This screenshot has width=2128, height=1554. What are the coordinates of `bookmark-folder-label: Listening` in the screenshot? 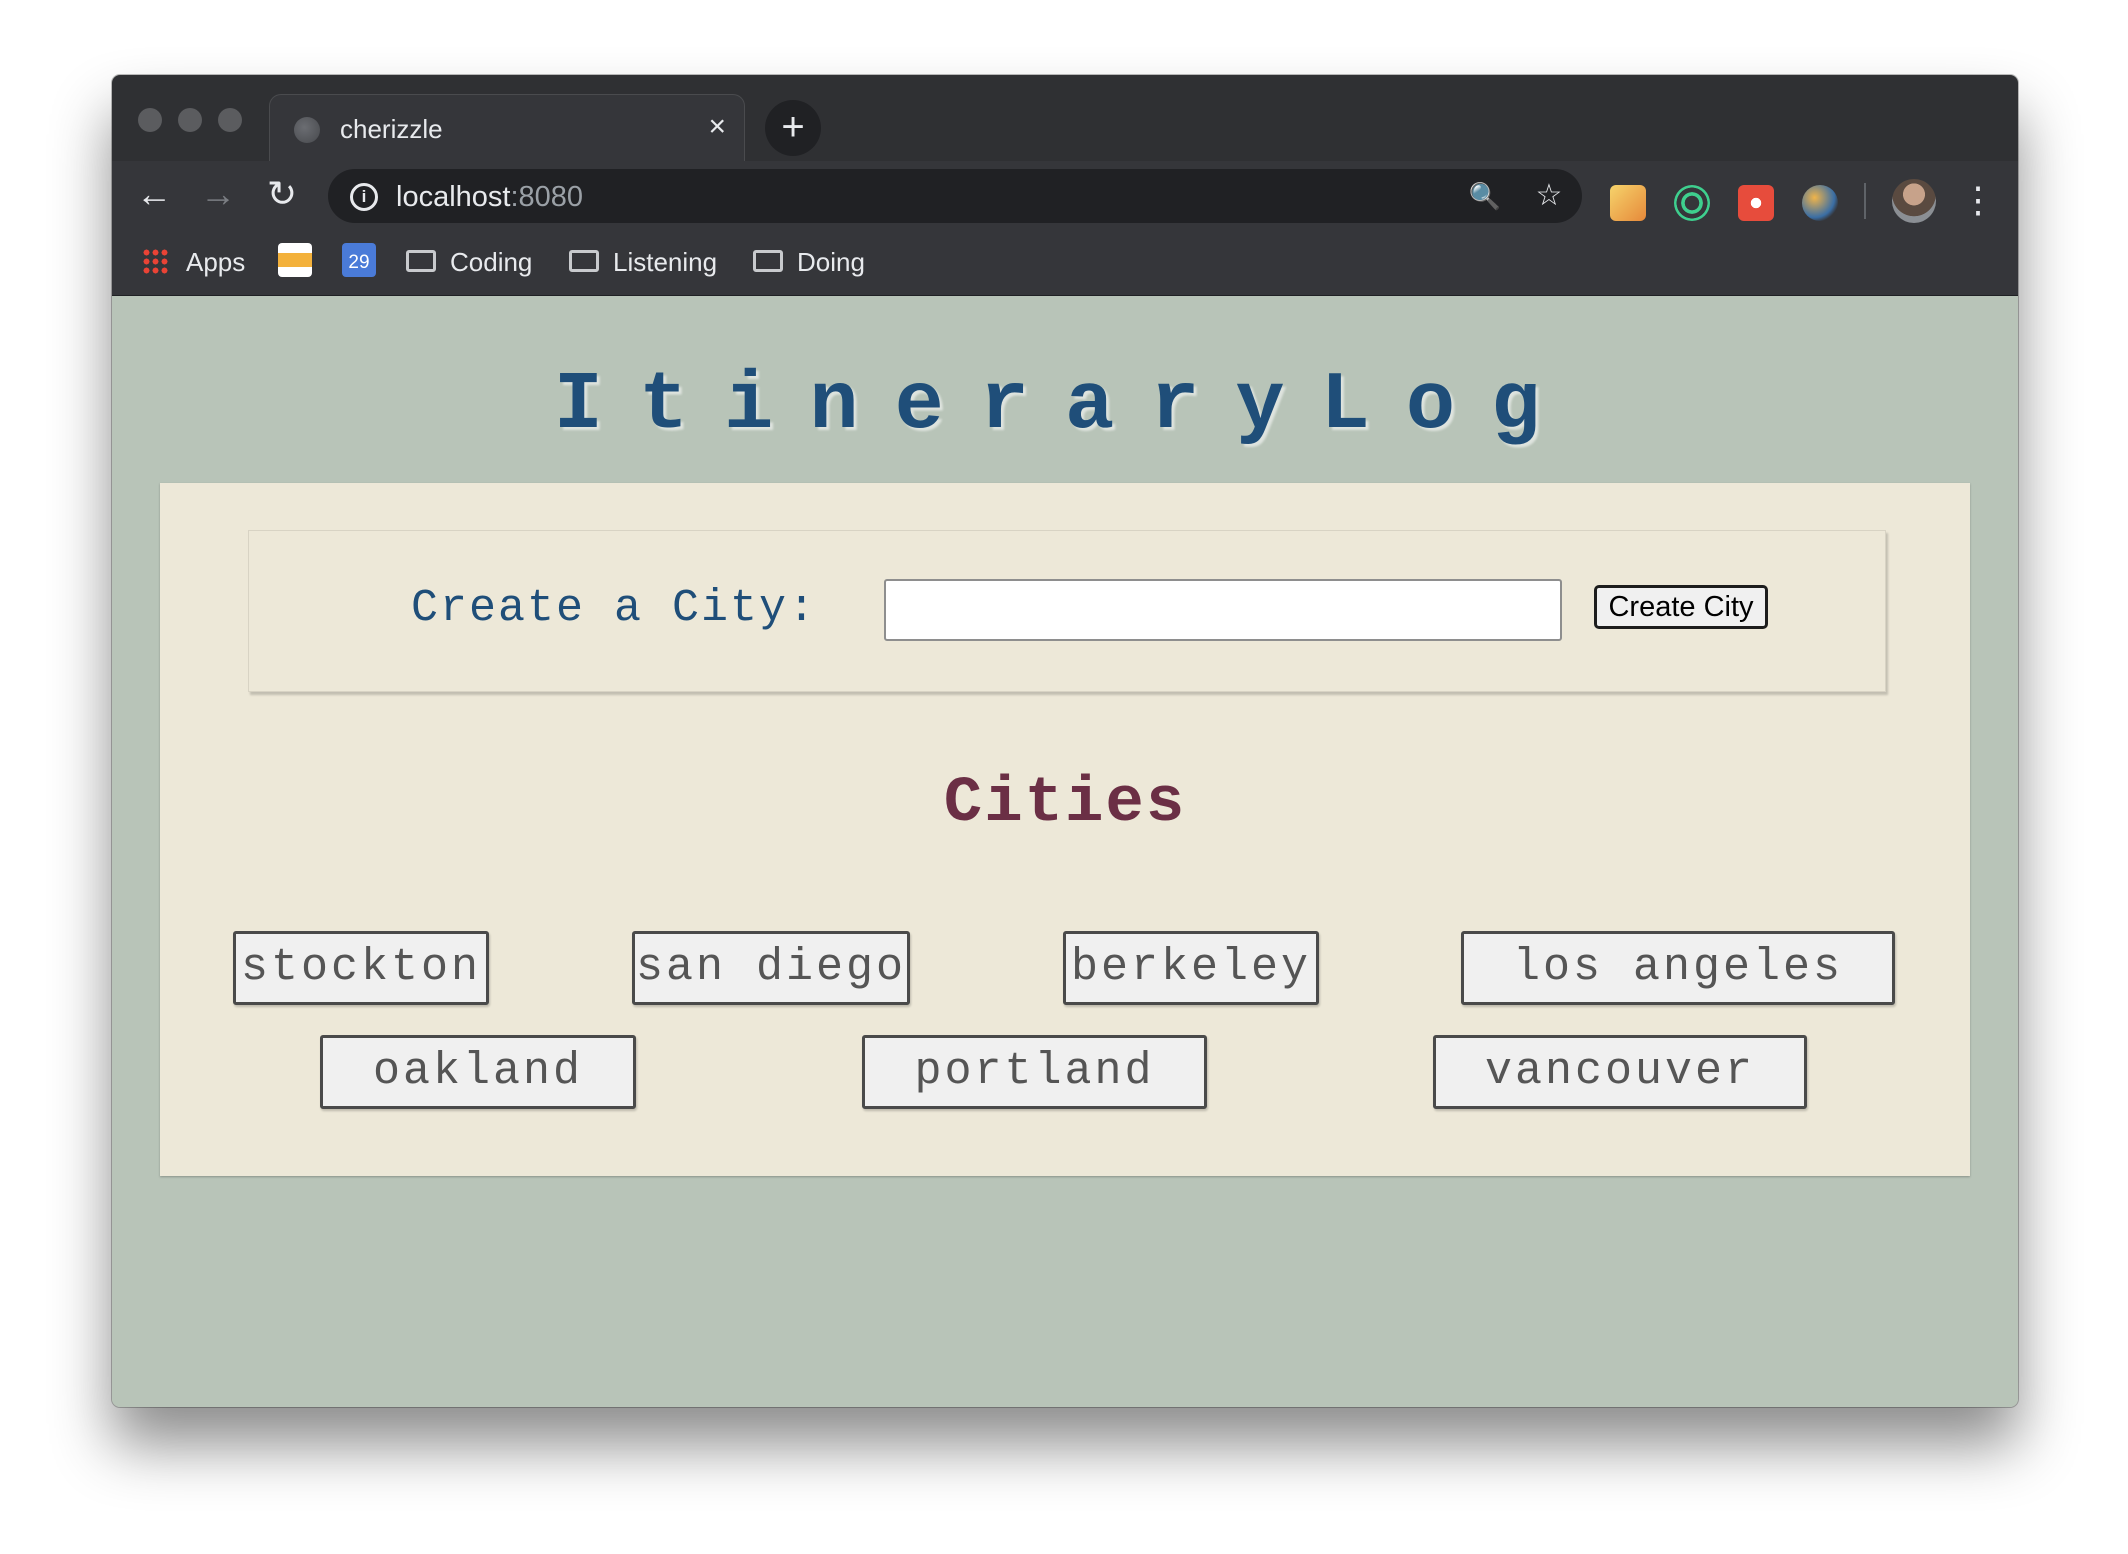 It's located at (665, 262).